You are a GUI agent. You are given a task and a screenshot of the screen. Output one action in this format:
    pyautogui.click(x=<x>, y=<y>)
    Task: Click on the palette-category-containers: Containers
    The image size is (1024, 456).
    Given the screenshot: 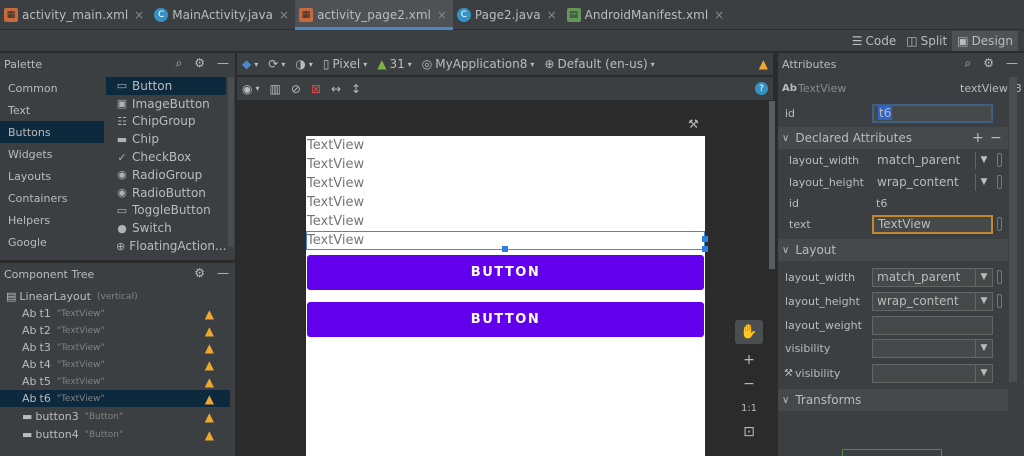 What is the action you would take?
    pyautogui.click(x=52, y=198)
    